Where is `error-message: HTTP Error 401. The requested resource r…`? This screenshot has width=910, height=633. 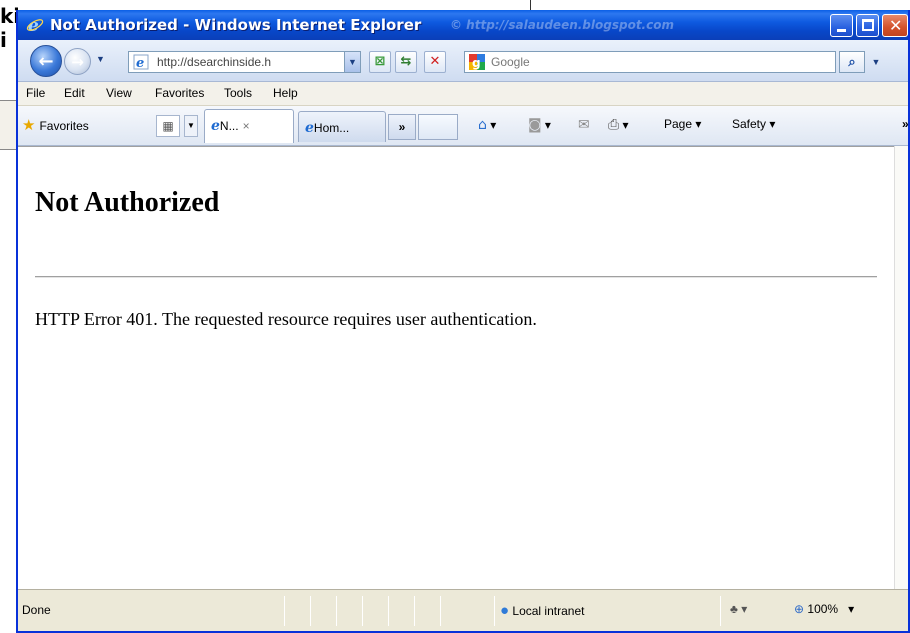
error-message: HTTP Error 401. The requested resource r… is located at coordinates (286, 319).